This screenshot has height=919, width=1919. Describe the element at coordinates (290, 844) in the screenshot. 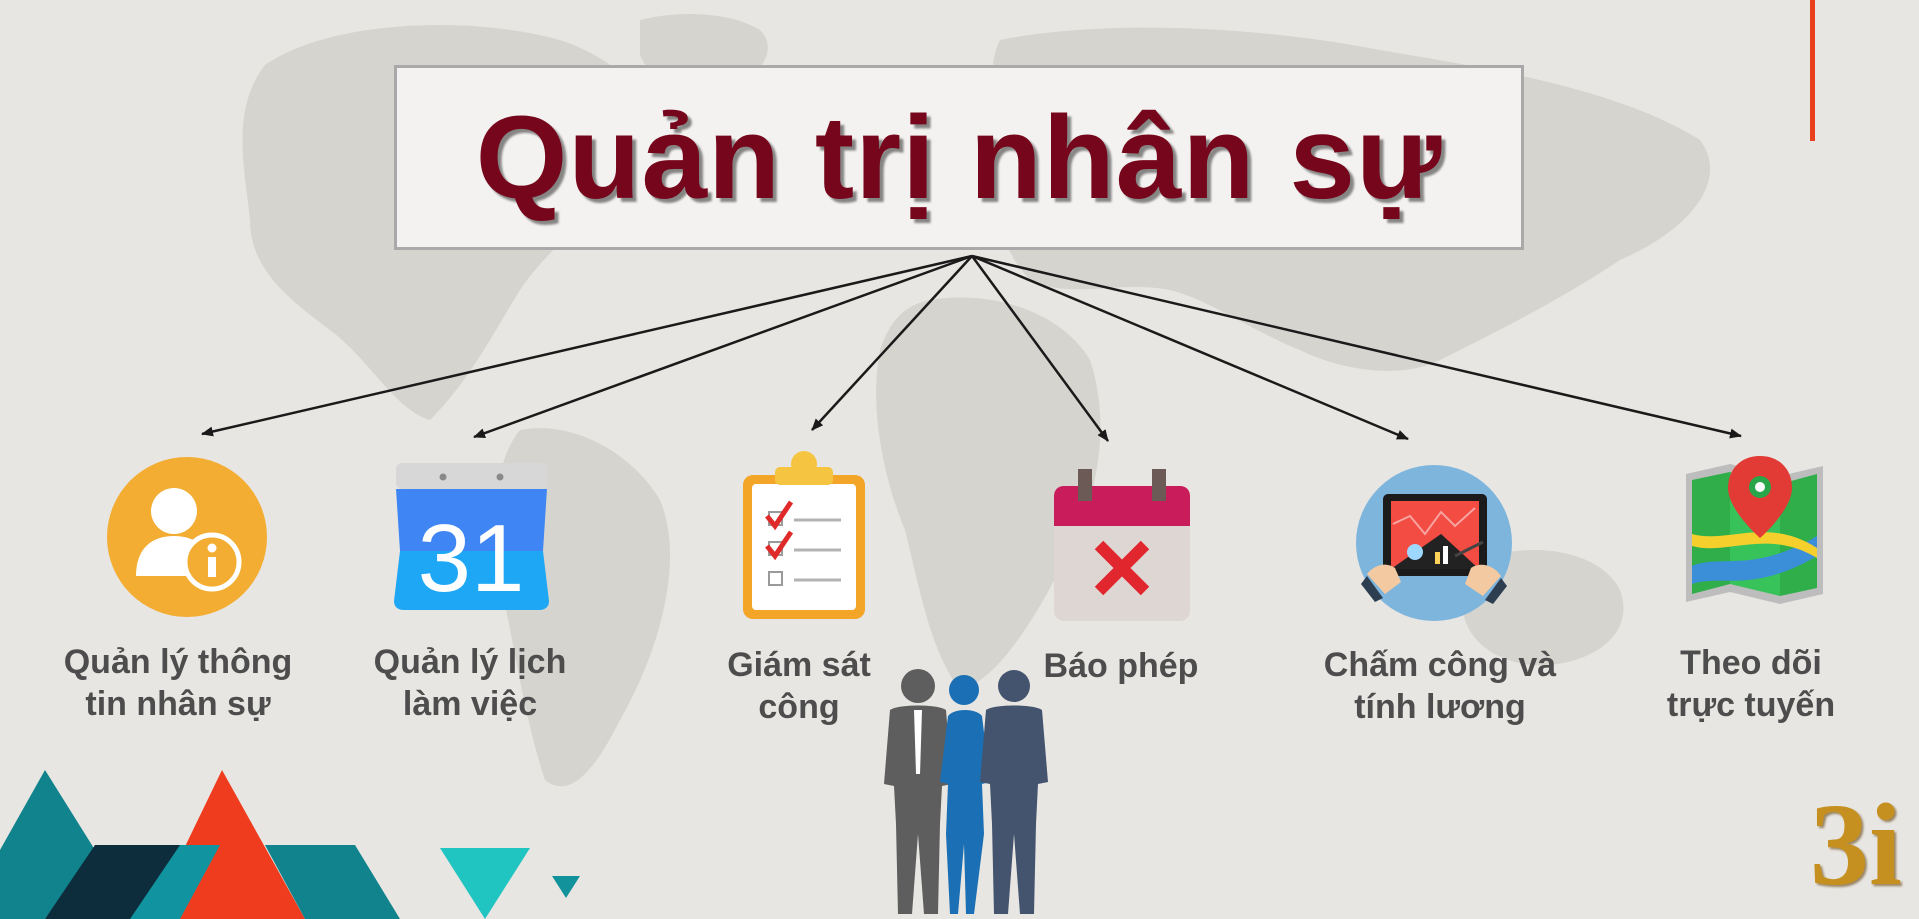

I see `decorative-triangles` at that location.